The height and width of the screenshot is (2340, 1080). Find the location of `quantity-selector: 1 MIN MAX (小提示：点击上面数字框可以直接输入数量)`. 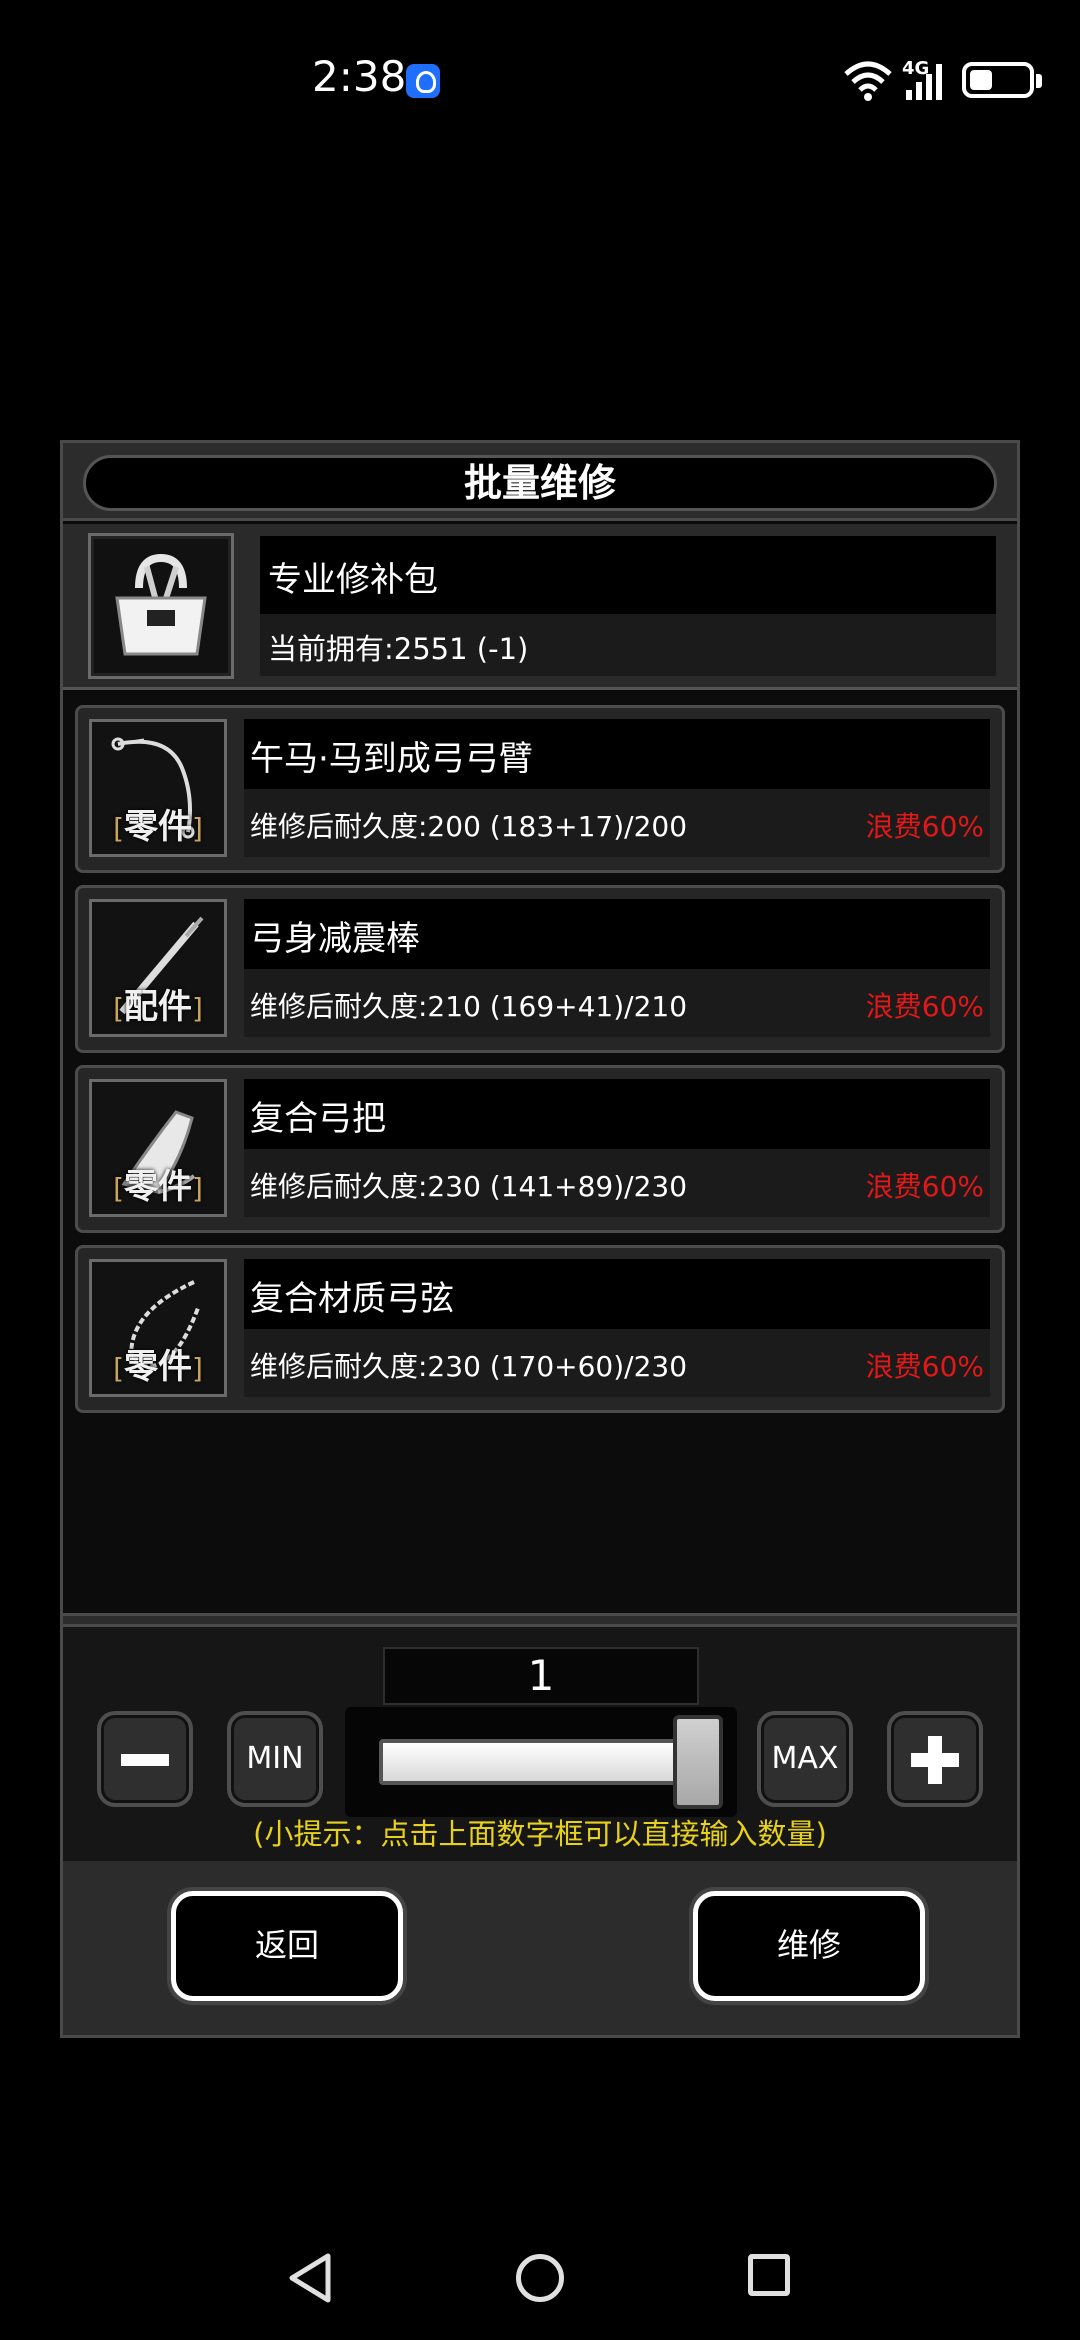

quantity-selector: 1 MIN MAX (小提示：点击上面数字框可以直接输入数量) is located at coordinates (540, 1744).